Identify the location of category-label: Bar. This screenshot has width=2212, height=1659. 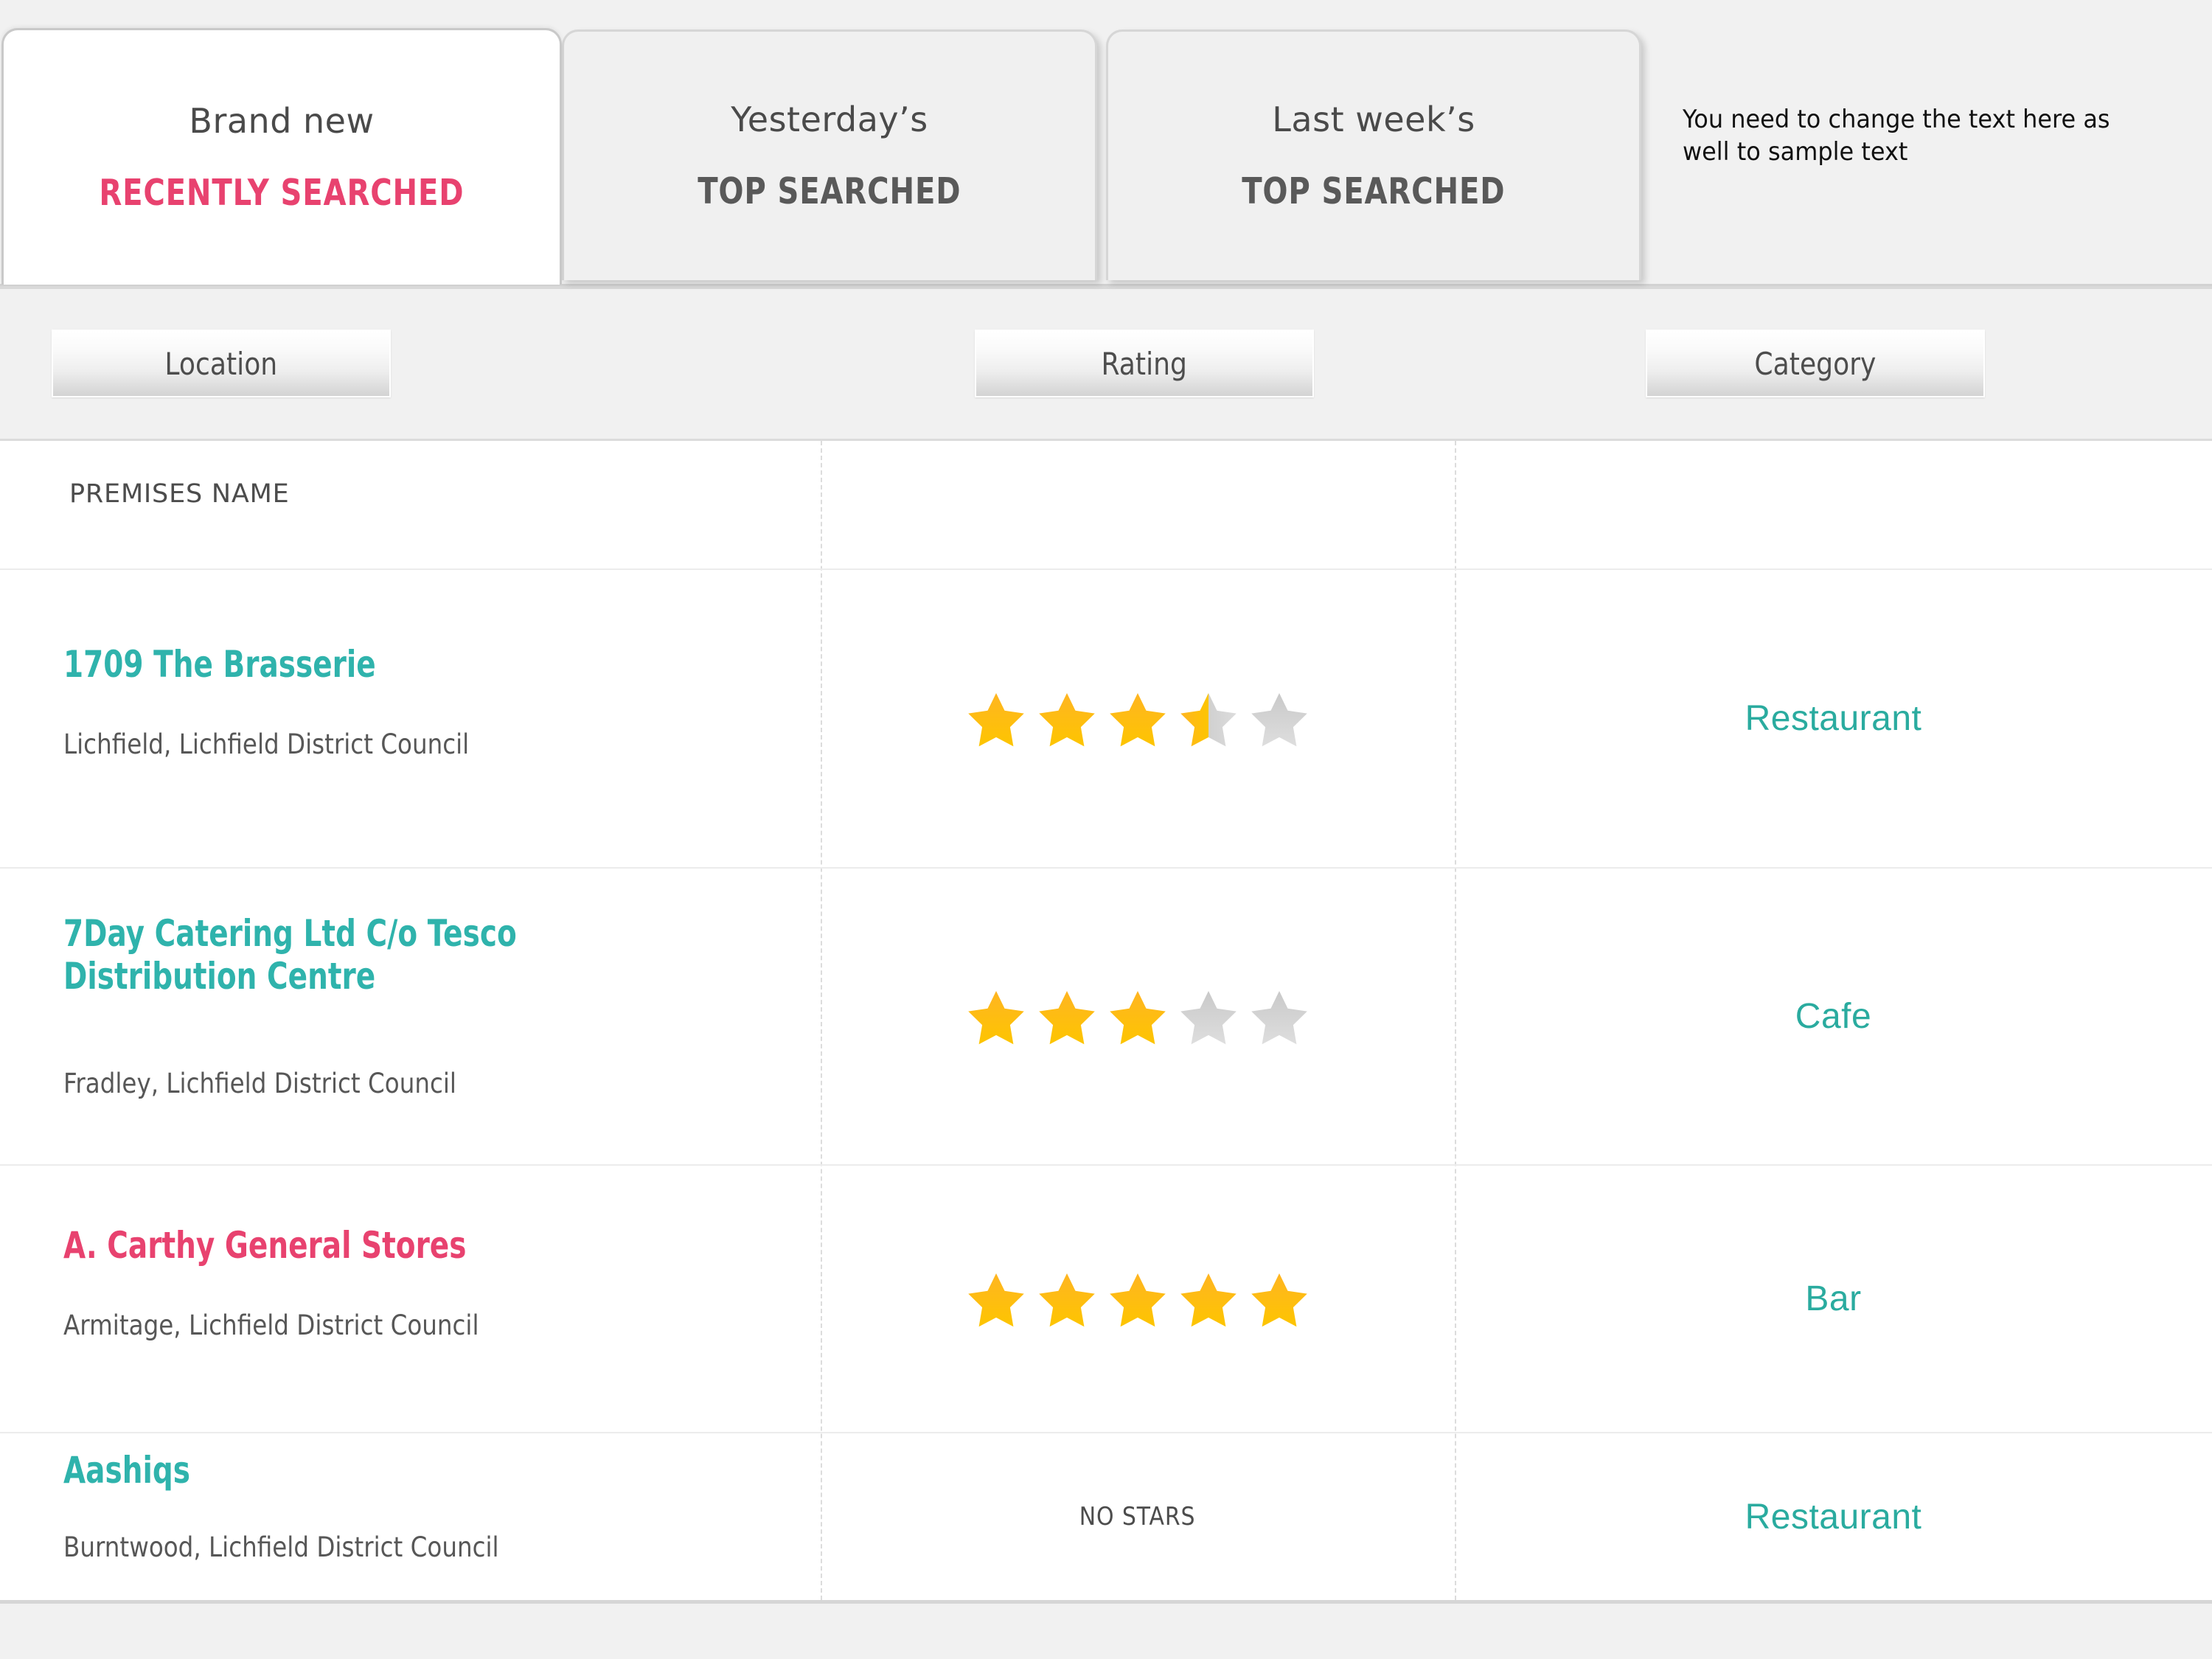
(1833, 1299).